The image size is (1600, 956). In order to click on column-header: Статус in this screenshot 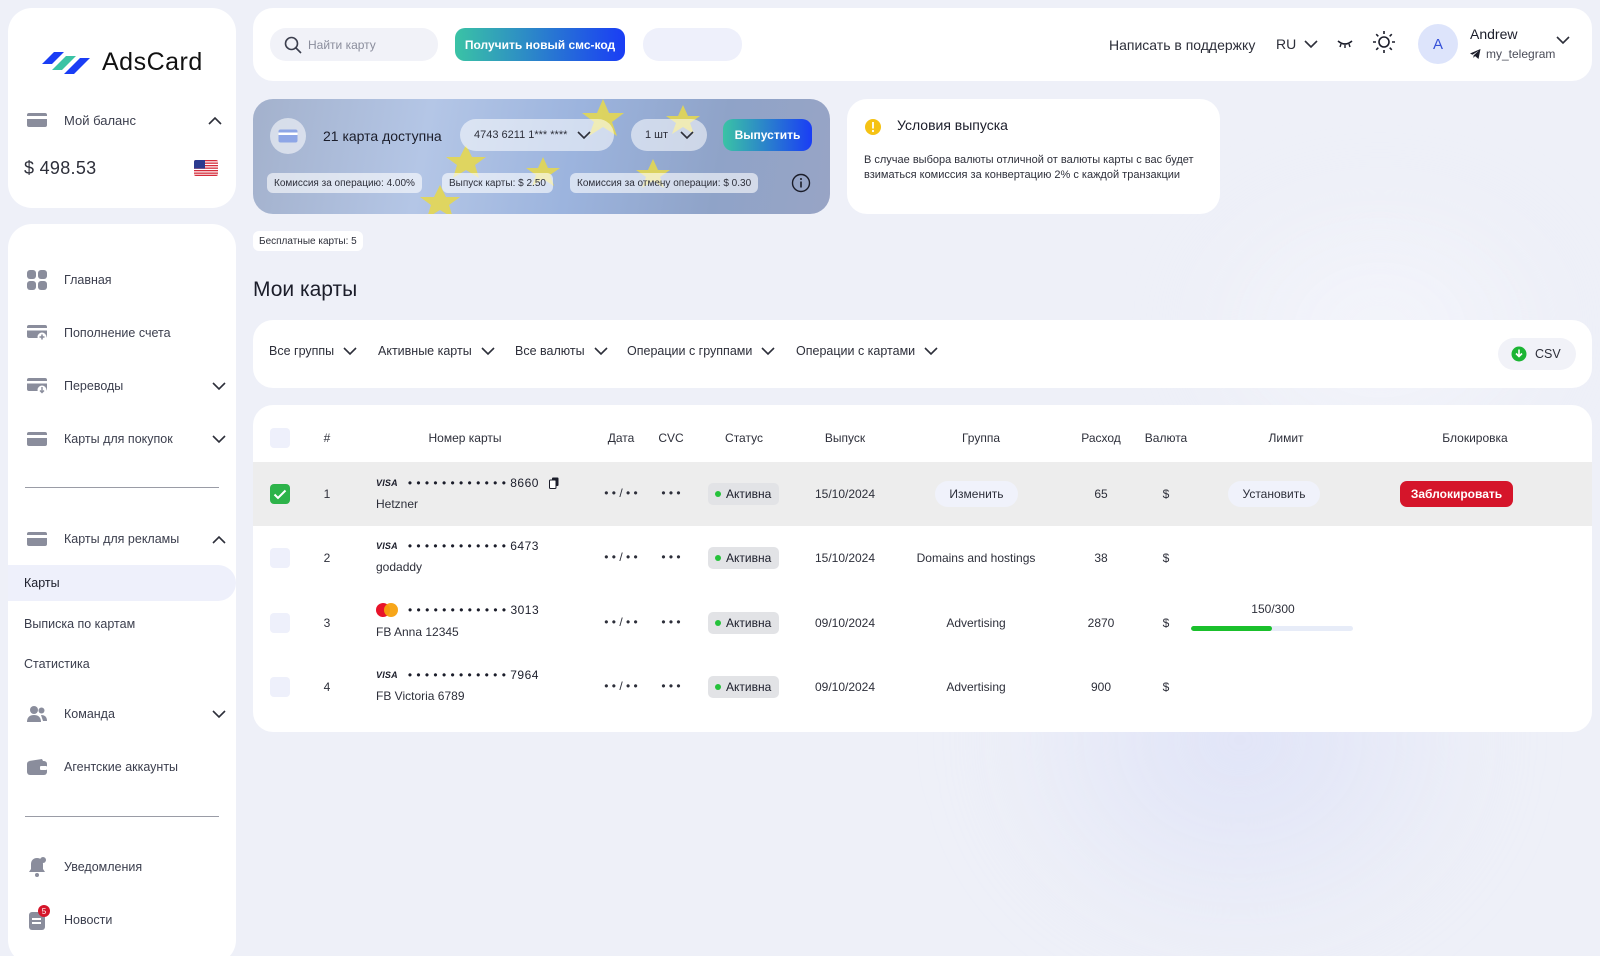, I will do `click(744, 438)`.